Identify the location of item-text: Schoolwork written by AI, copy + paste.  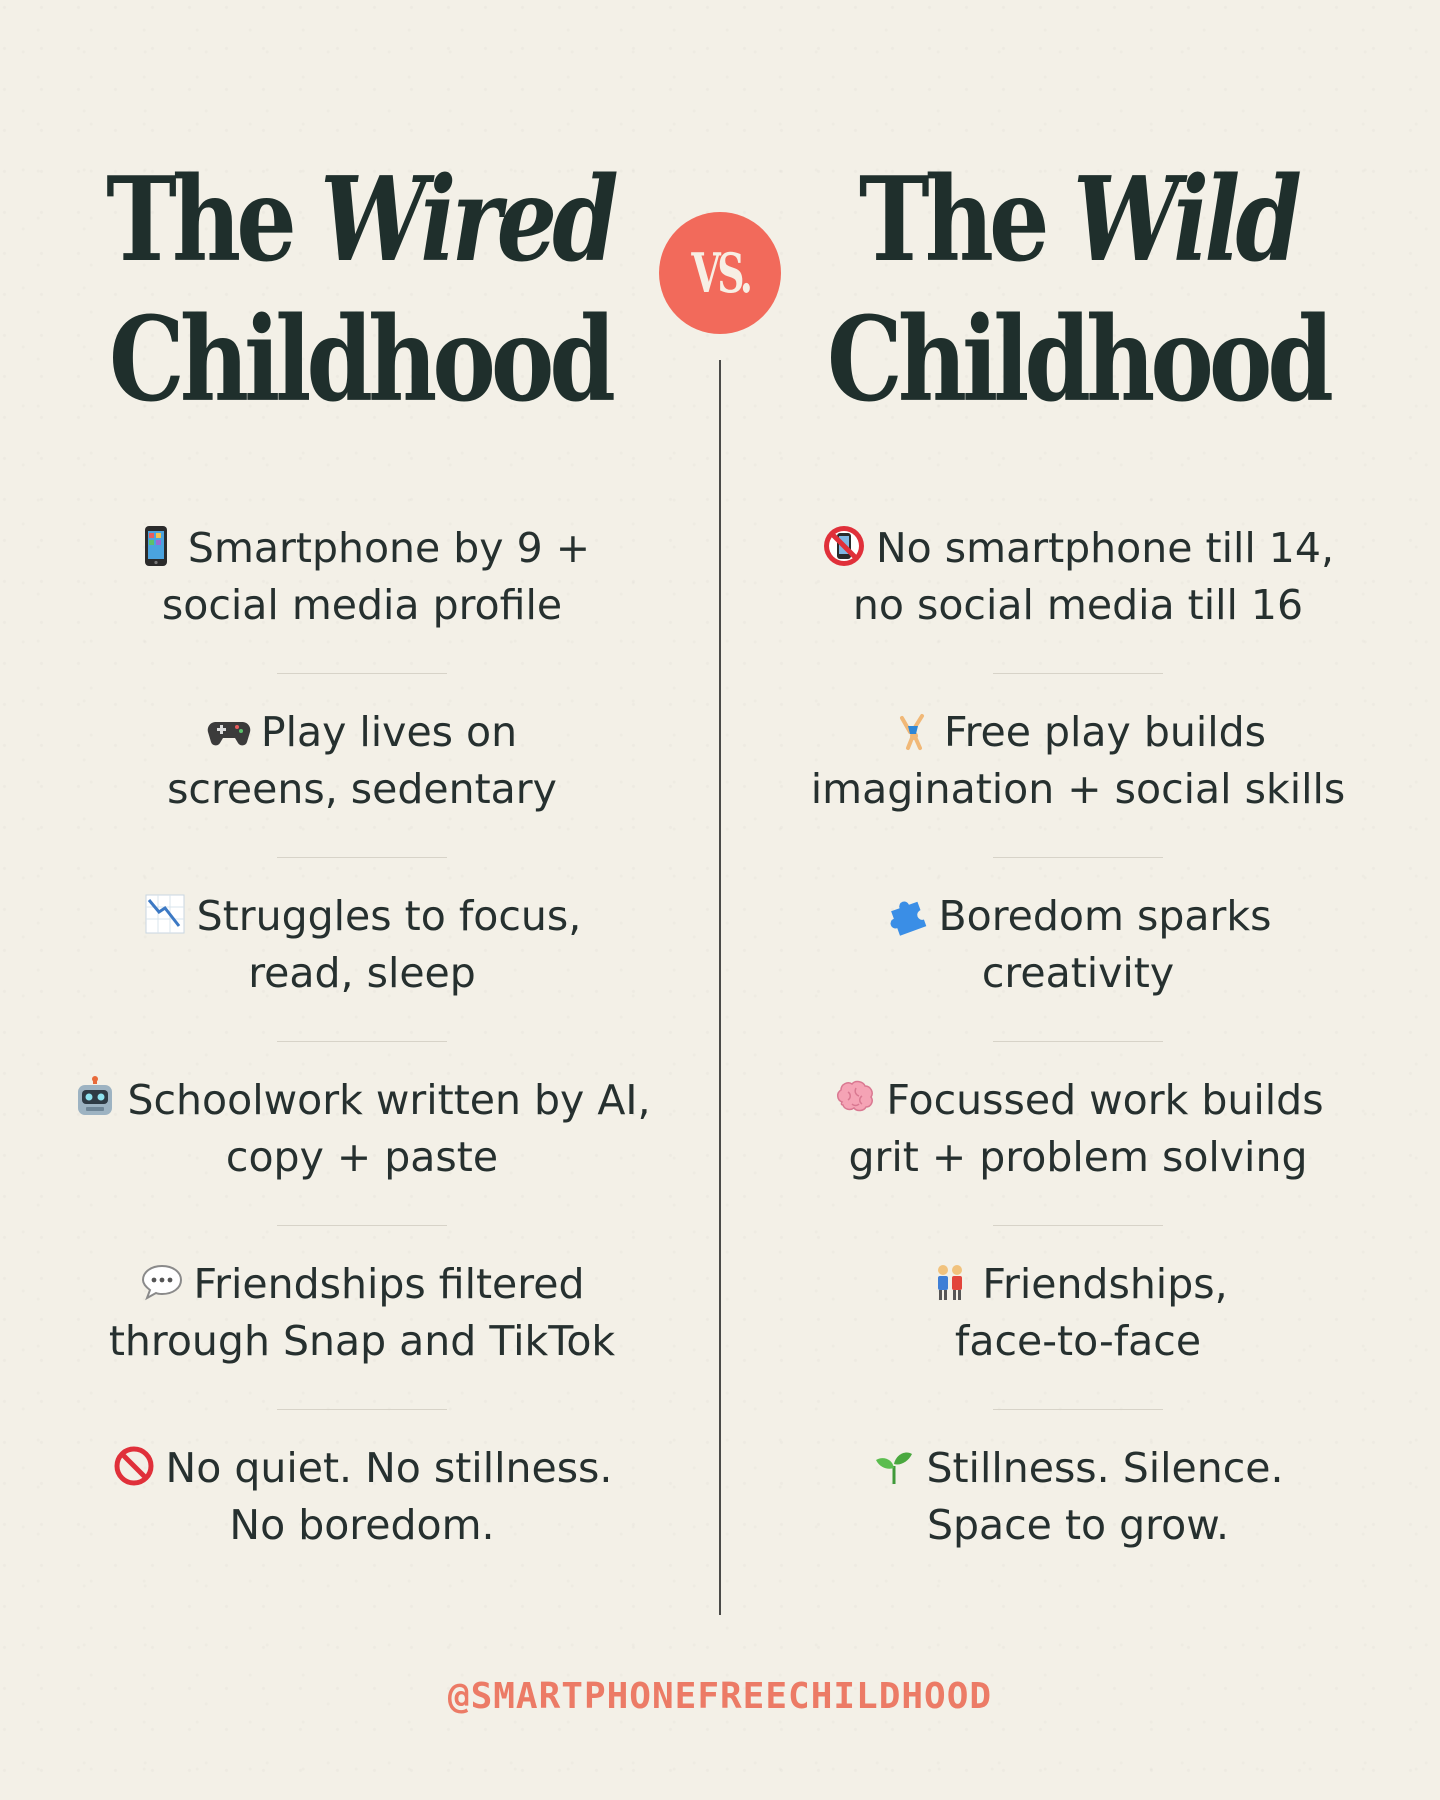
(389, 1128).